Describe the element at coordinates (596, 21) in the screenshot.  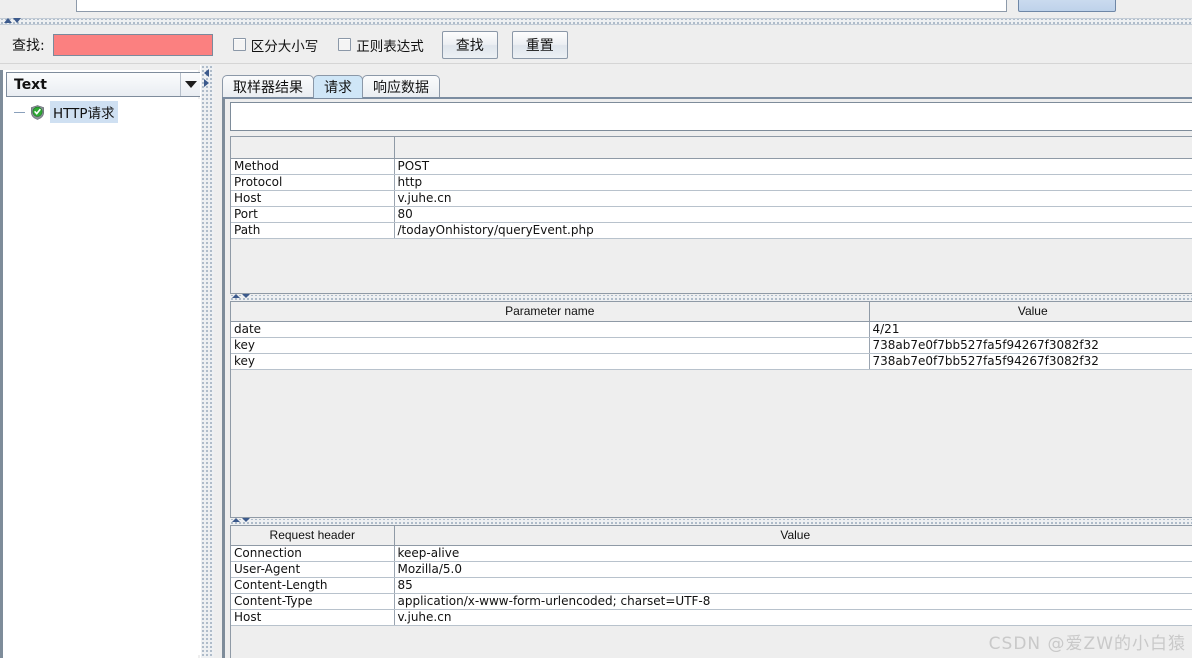
I see `top-horizontal-splitter` at that location.